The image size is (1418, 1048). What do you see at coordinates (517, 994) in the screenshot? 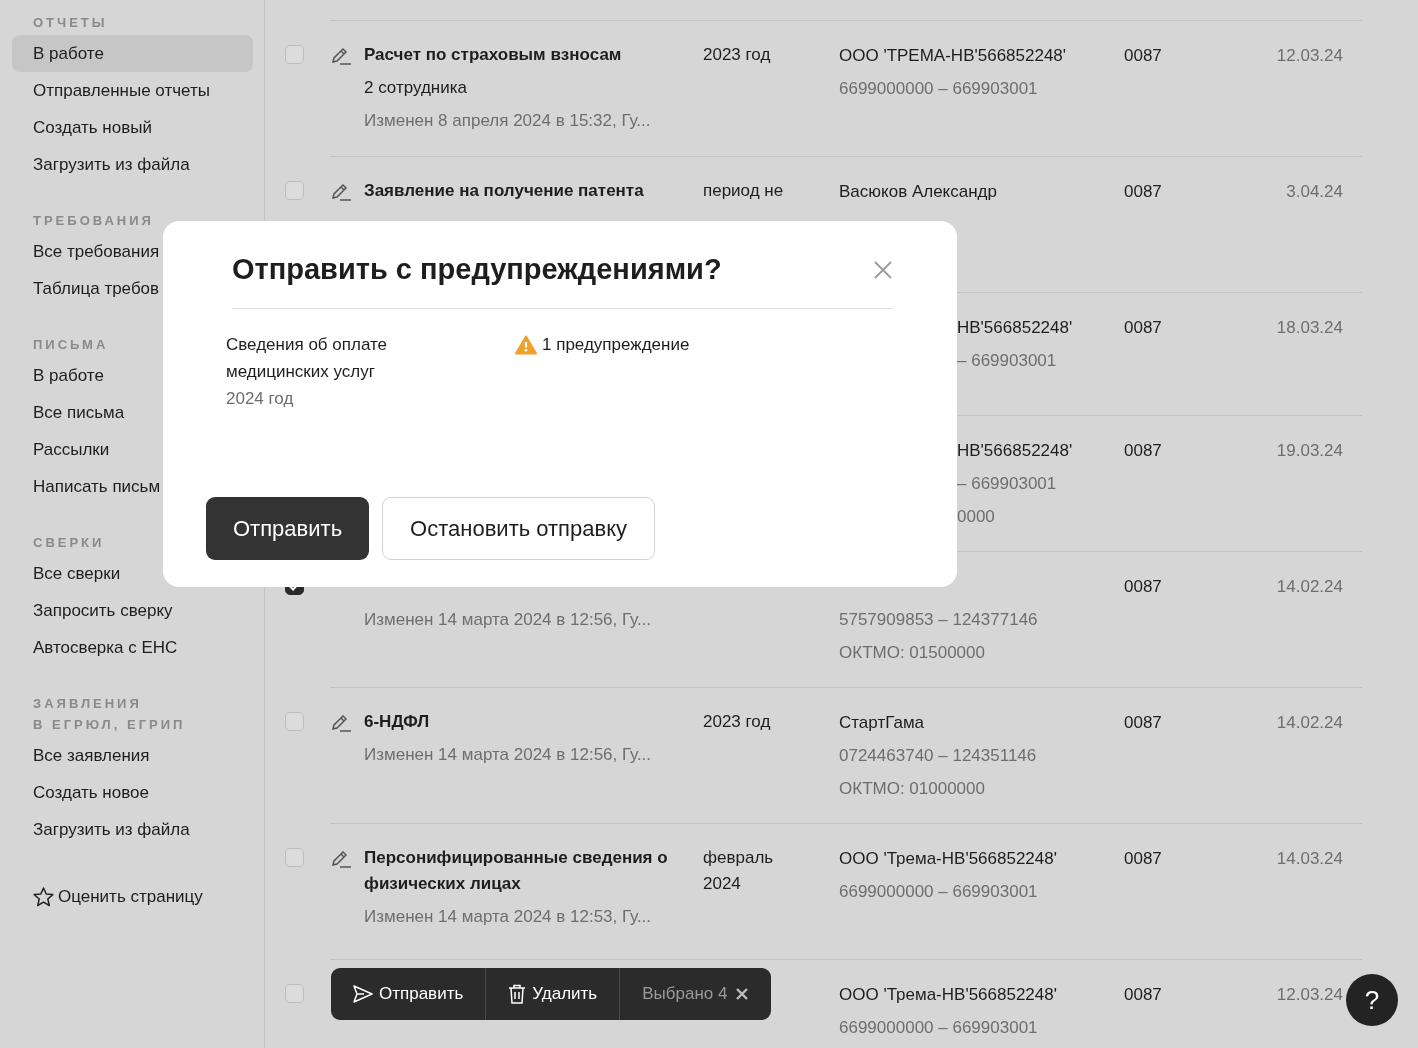
I see `trash-icon` at bounding box center [517, 994].